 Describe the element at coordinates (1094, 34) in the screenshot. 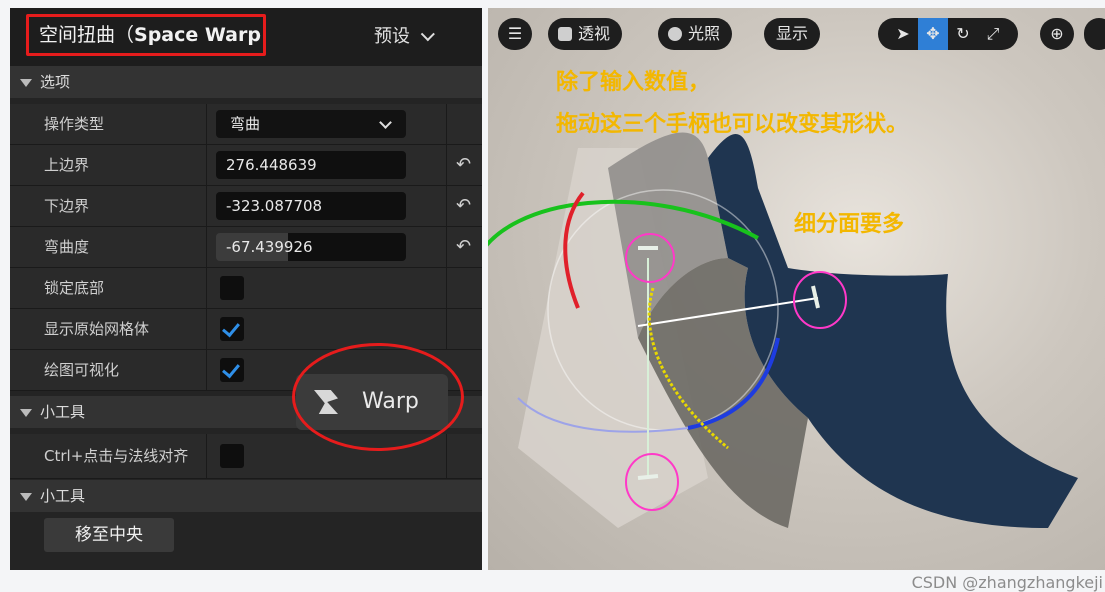

I see `viewport-overflow-button` at that location.